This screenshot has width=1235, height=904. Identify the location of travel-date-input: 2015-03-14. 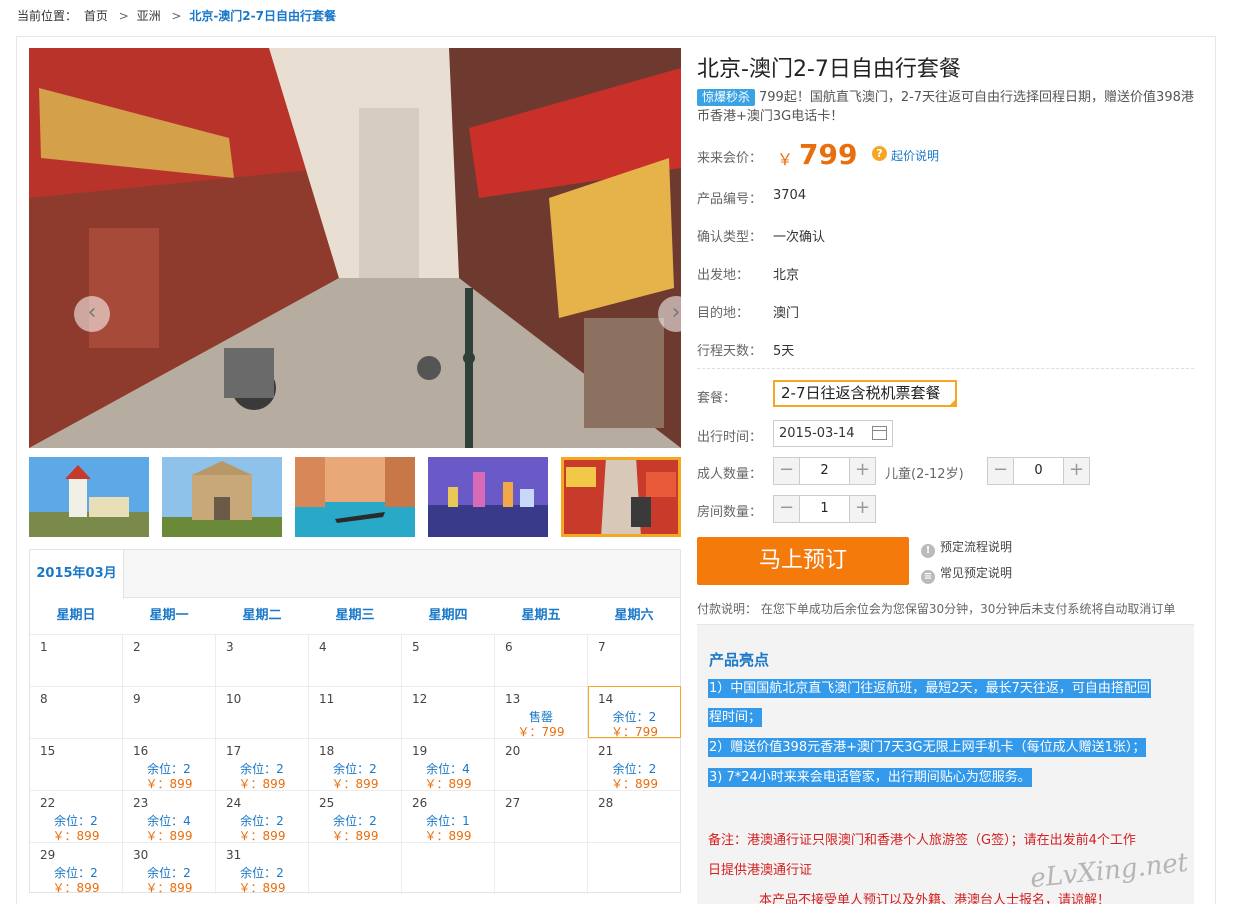
(833, 433).